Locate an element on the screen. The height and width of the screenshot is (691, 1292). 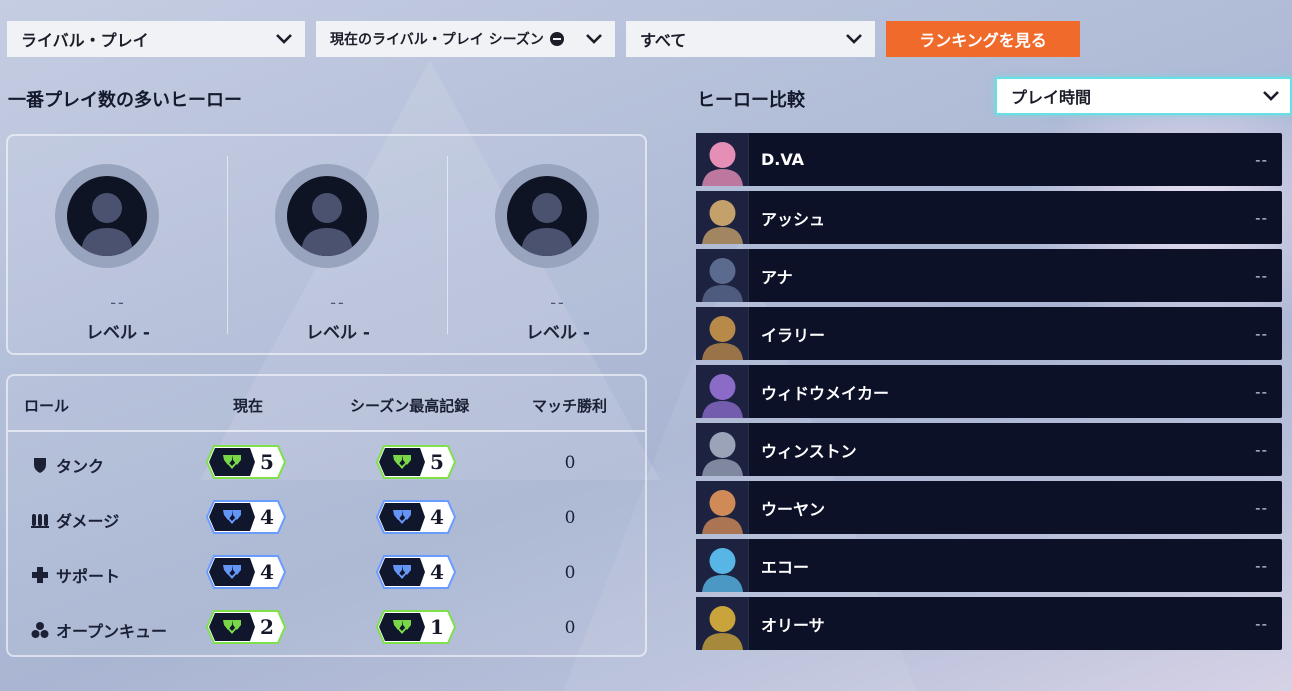
hero-compare-row: イラリー -- is located at coordinates (989, 333).